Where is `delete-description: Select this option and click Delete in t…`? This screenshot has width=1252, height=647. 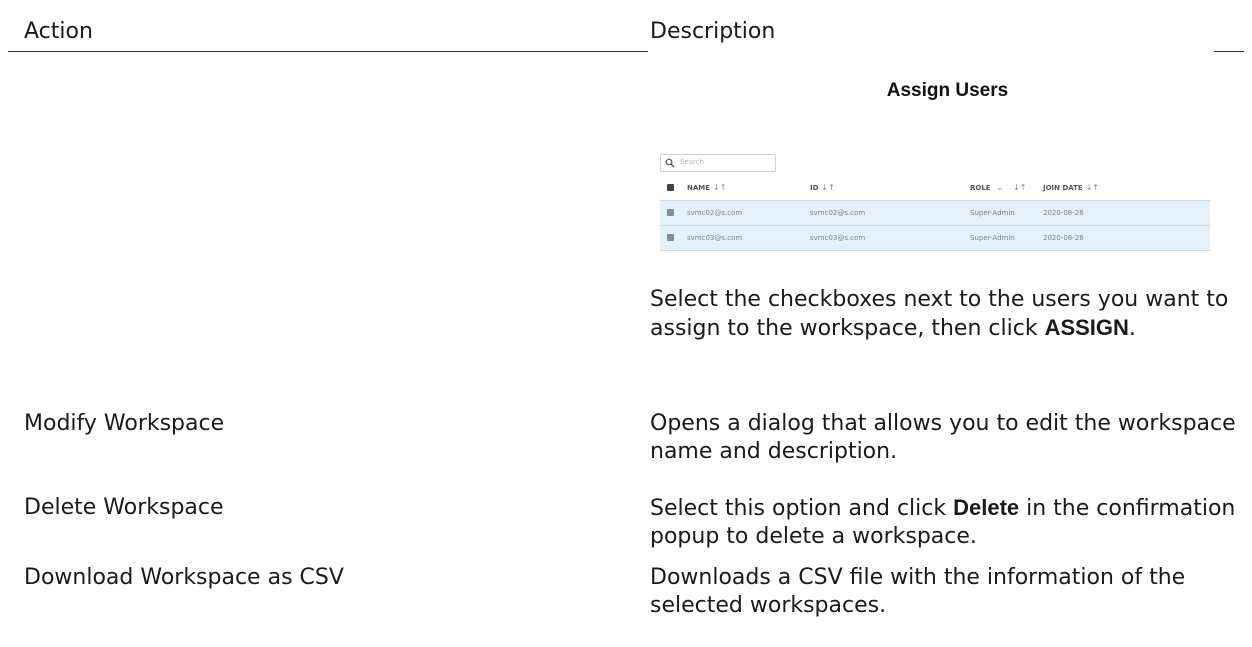 delete-description: Select this option and click Delete in t… is located at coordinates (943, 522).